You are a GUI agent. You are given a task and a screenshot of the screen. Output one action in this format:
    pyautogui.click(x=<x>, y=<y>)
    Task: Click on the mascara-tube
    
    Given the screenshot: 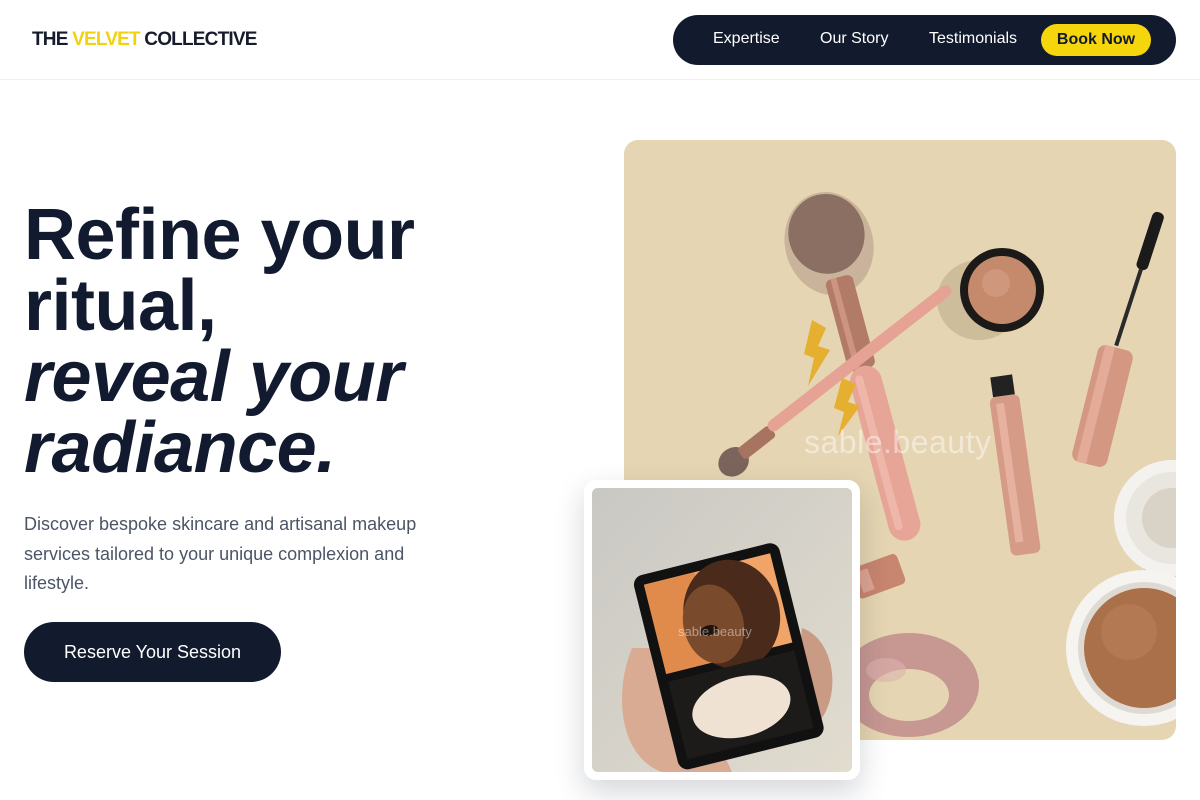 What is the action you would take?
    pyautogui.click(x=1102, y=405)
    